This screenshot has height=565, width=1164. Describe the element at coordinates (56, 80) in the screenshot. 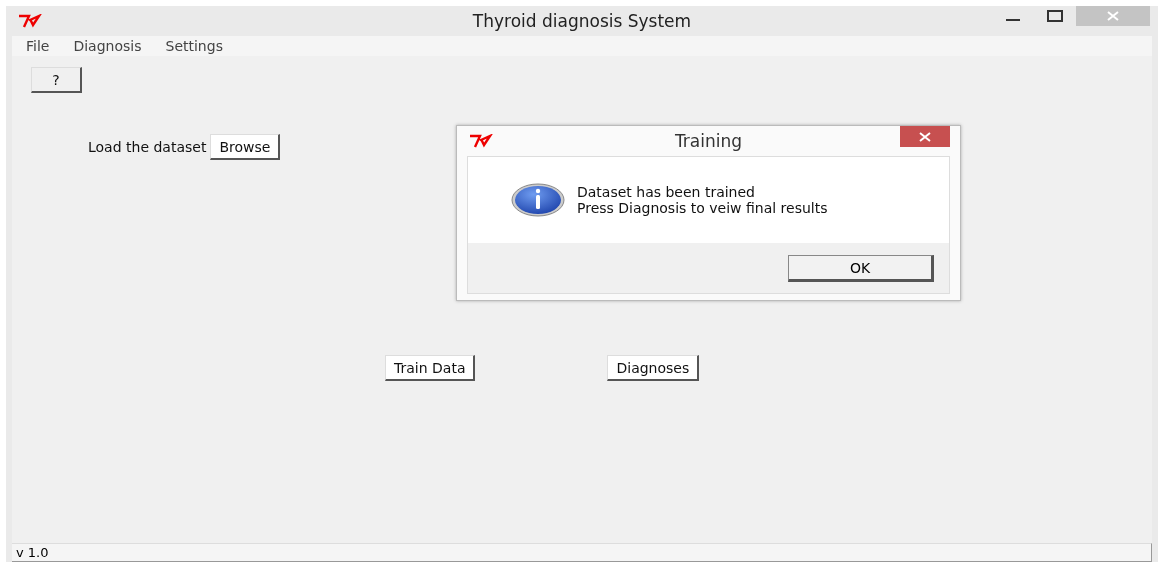

I see `help-button: ?` at that location.